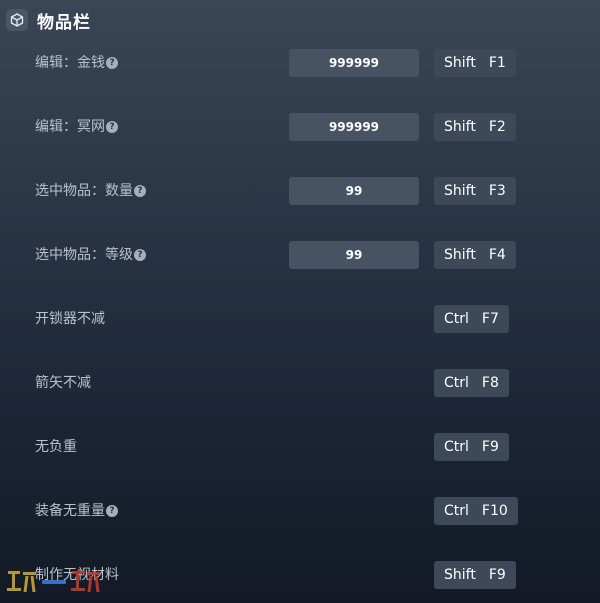 The height and width of the screenshot is (603, 600). Describe the element at coordinates (17, 20) in the screenshot. I see `cube-icon` at that location.